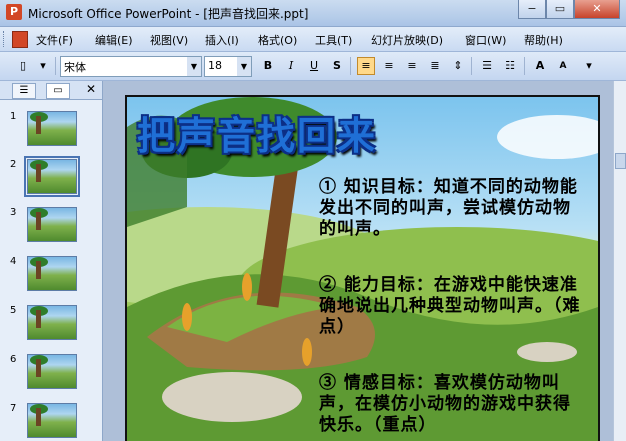 The height and width of the screenshot is (441, 626). Describe the element at coordinates (450, 208) in the screenshot. I see `objective-knowledge: ① 知识目标：知道不同的动物能发出不同的叫声，尝试模仿动物的叫声。` at that location.